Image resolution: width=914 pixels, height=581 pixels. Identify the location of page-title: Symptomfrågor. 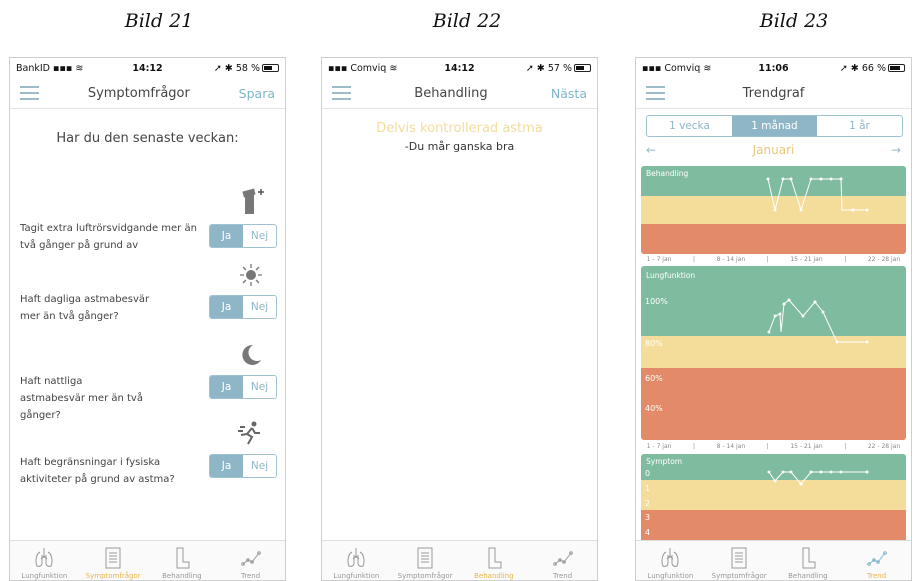
(138, 93).